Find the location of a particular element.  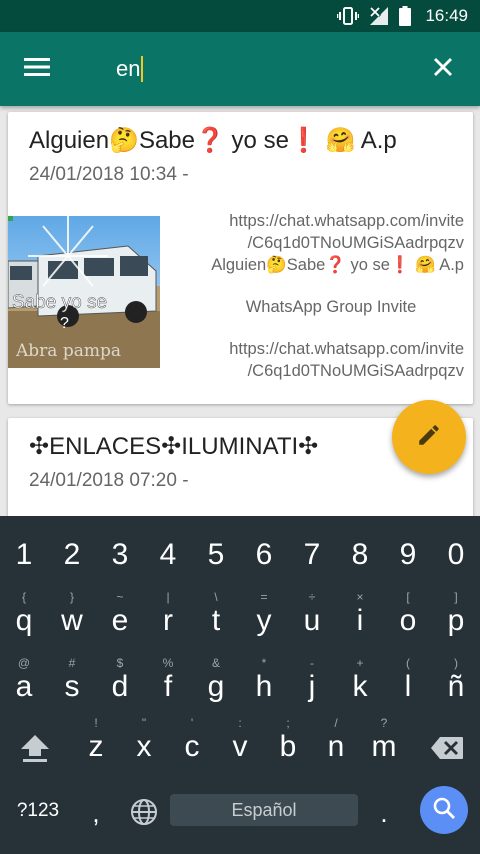

card-date: 24/01/2018 07:20 - is located at coordinates (109, 480).